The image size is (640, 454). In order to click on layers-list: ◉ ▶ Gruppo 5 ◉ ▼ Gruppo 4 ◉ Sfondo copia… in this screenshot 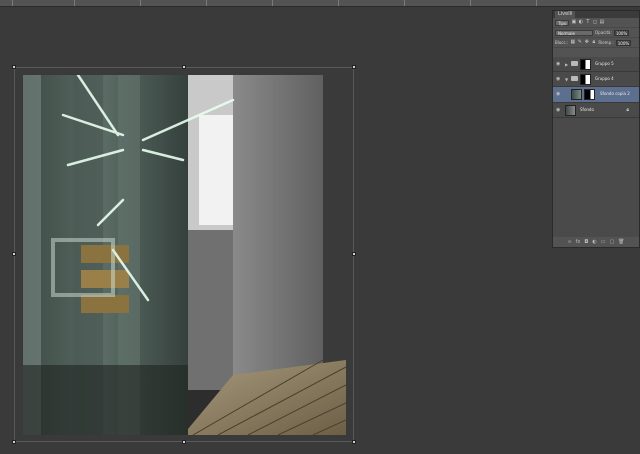, I will do `click(596, 147)`.